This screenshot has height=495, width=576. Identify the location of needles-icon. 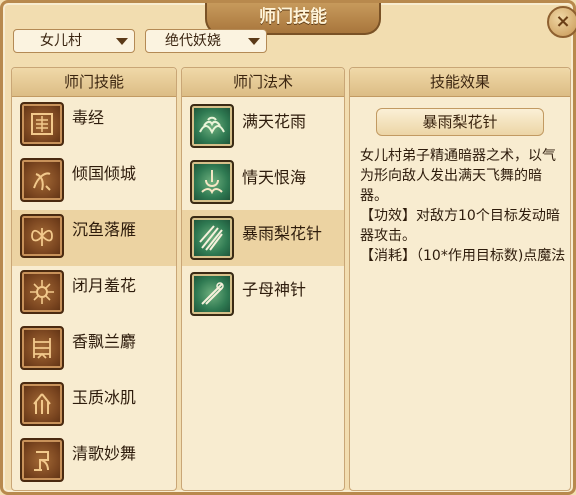
(212, 238).